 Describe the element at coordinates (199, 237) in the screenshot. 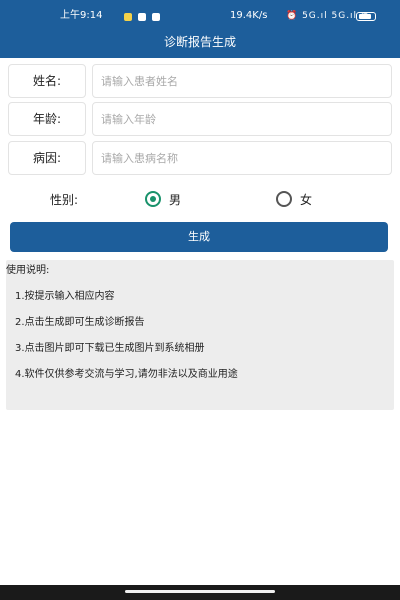

I see `generate-button: 生成` at that location.